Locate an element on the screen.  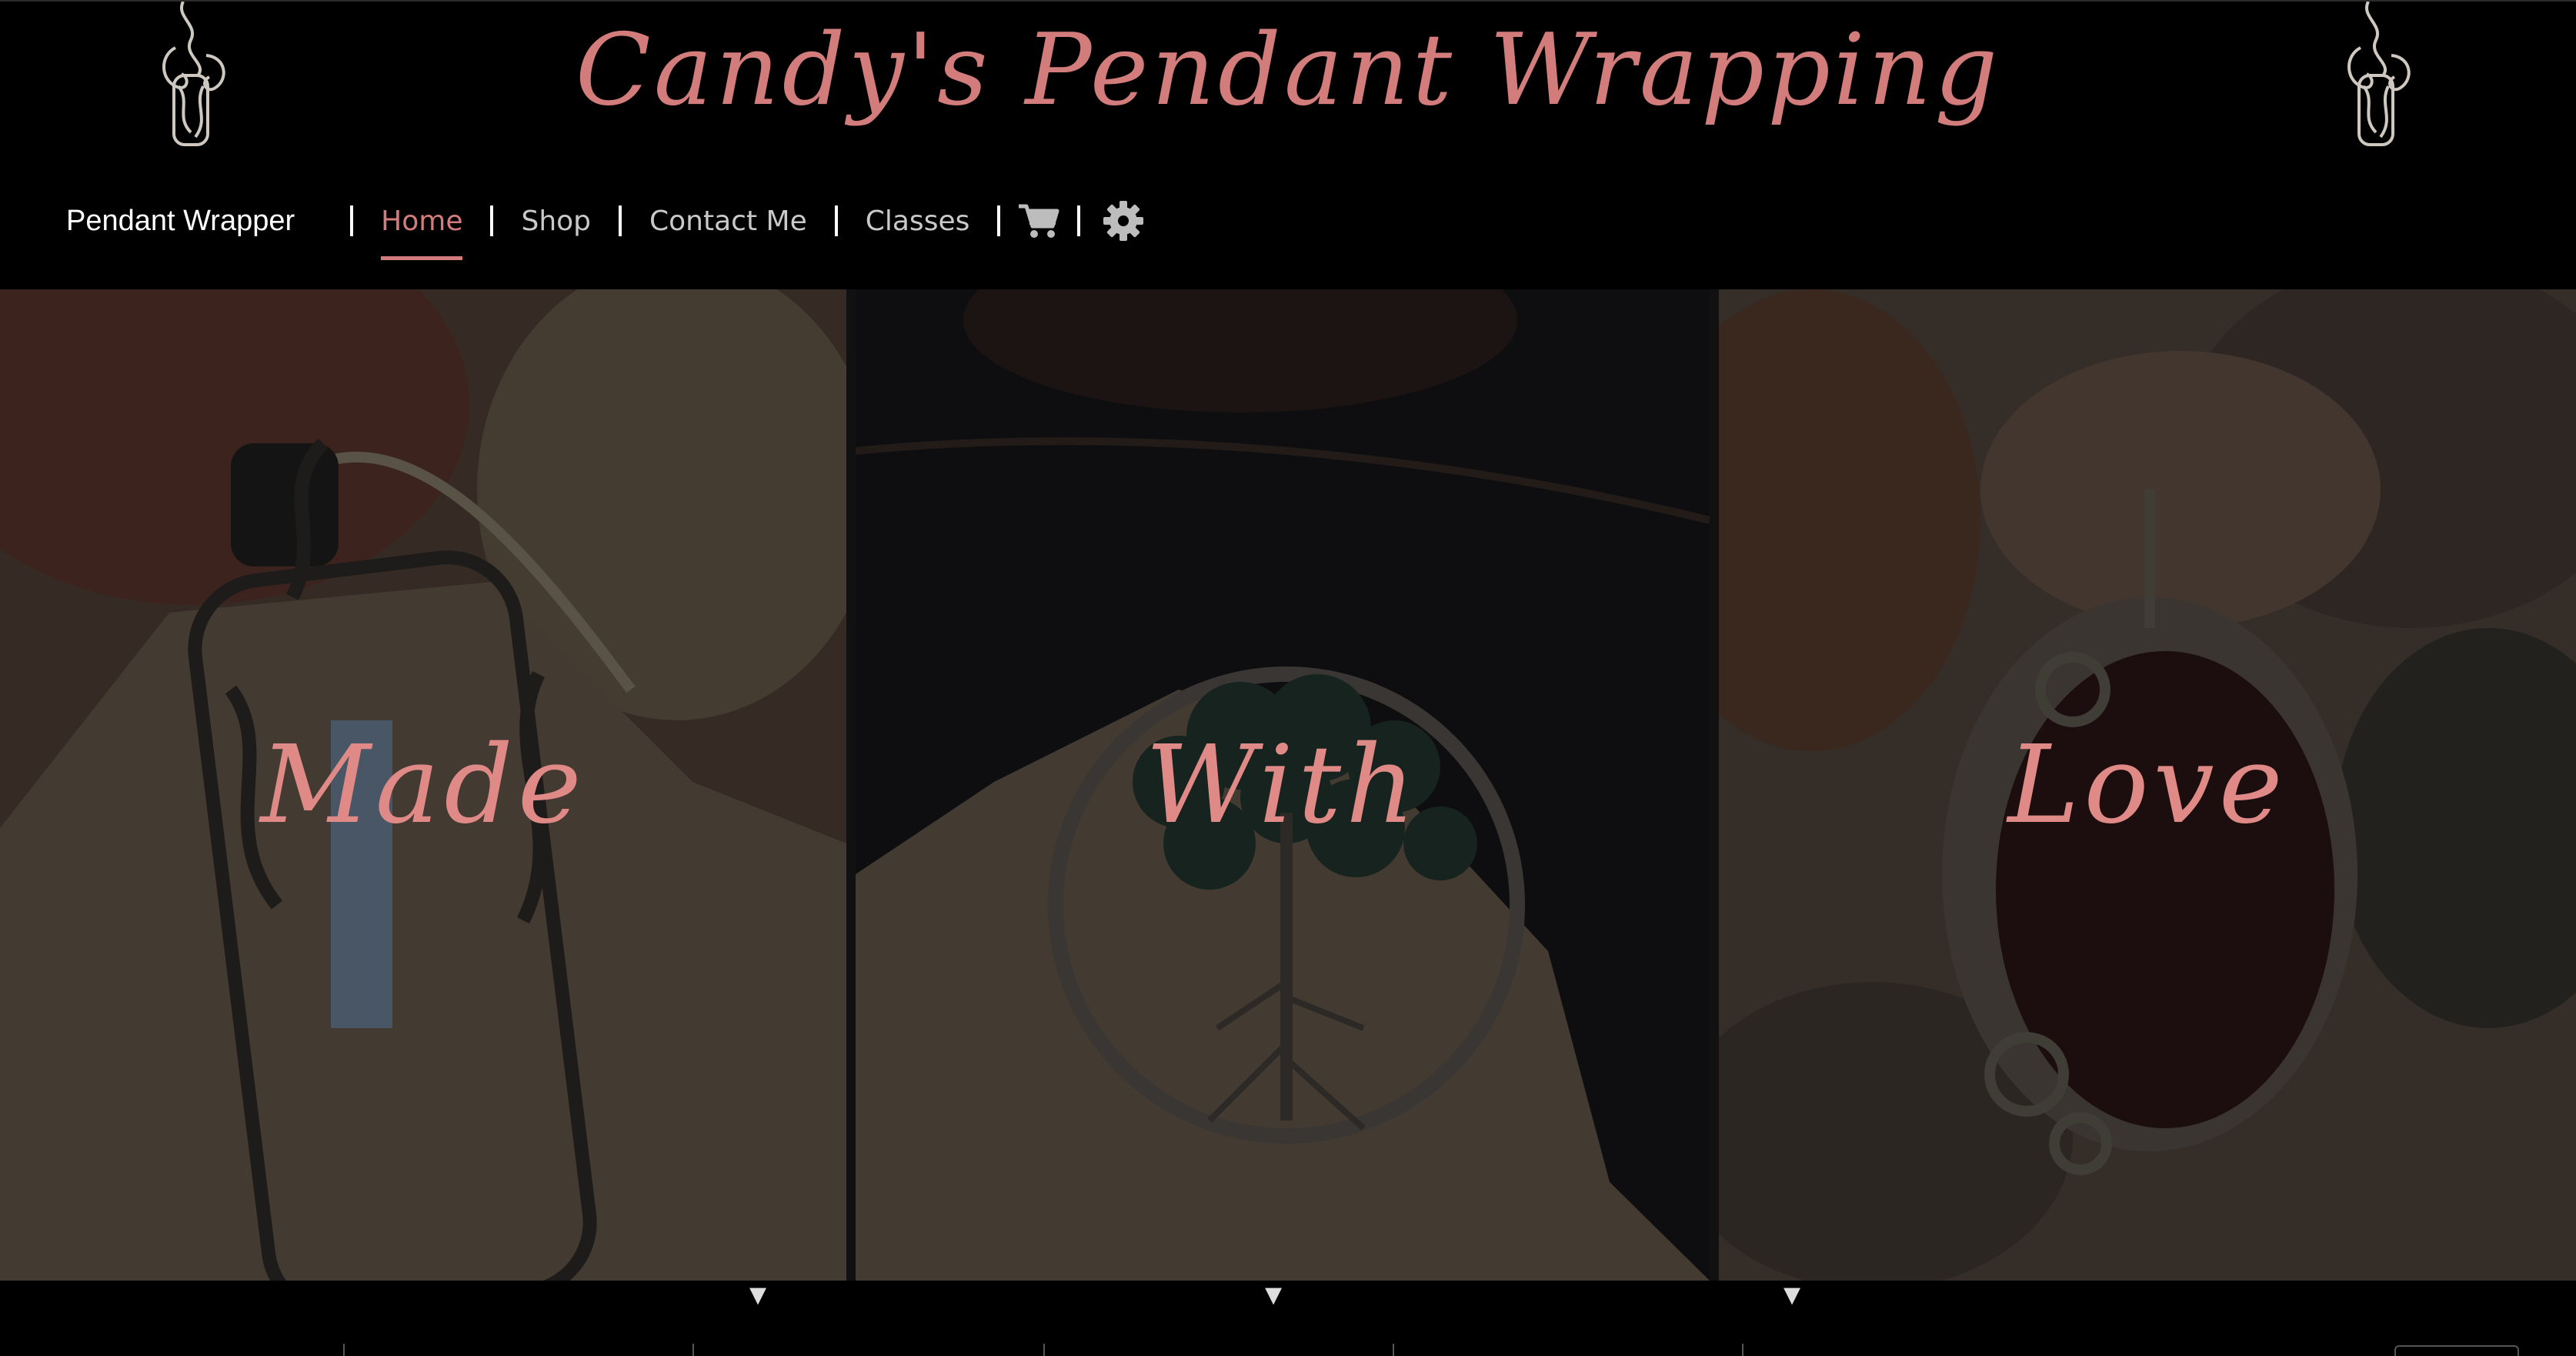
gear-icon is located at coordinates (1123, 221).